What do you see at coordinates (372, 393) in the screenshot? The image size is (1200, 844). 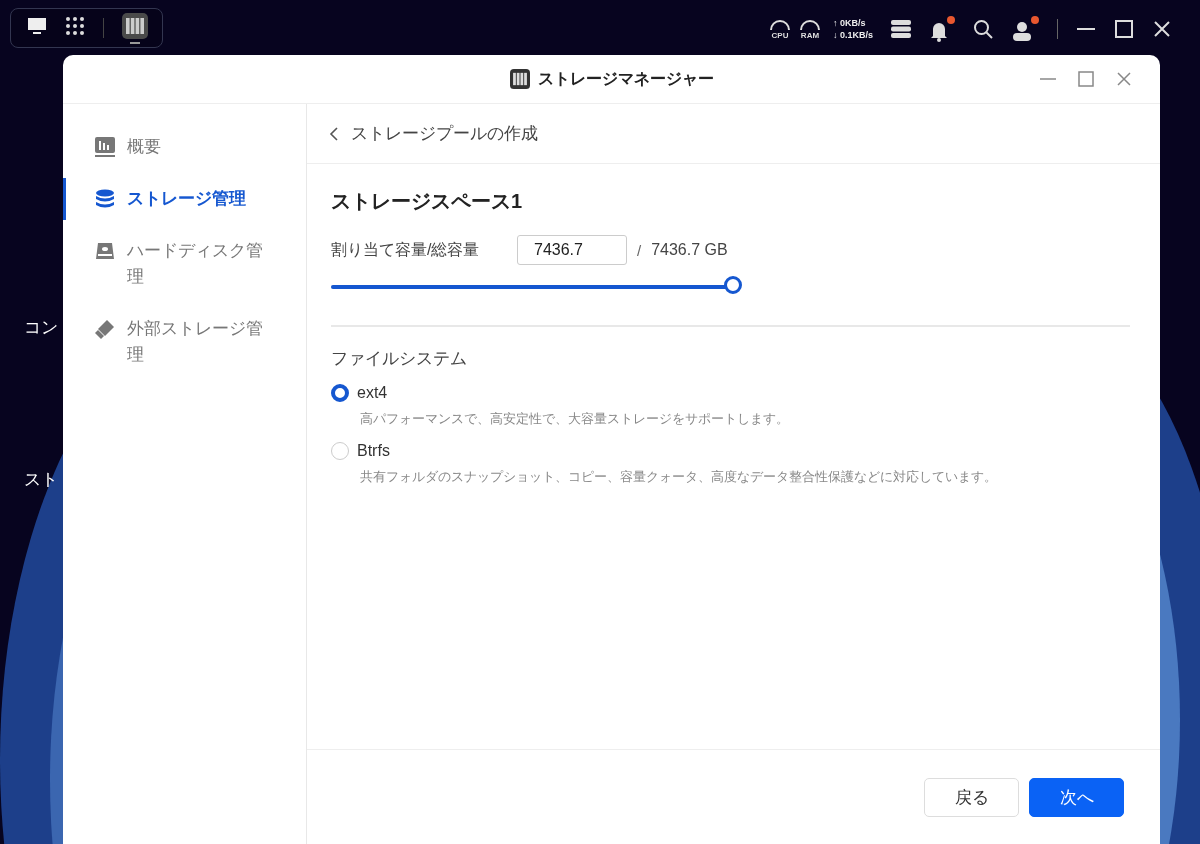 I see `radio-label: ext4` at bounding box center [372, 393].